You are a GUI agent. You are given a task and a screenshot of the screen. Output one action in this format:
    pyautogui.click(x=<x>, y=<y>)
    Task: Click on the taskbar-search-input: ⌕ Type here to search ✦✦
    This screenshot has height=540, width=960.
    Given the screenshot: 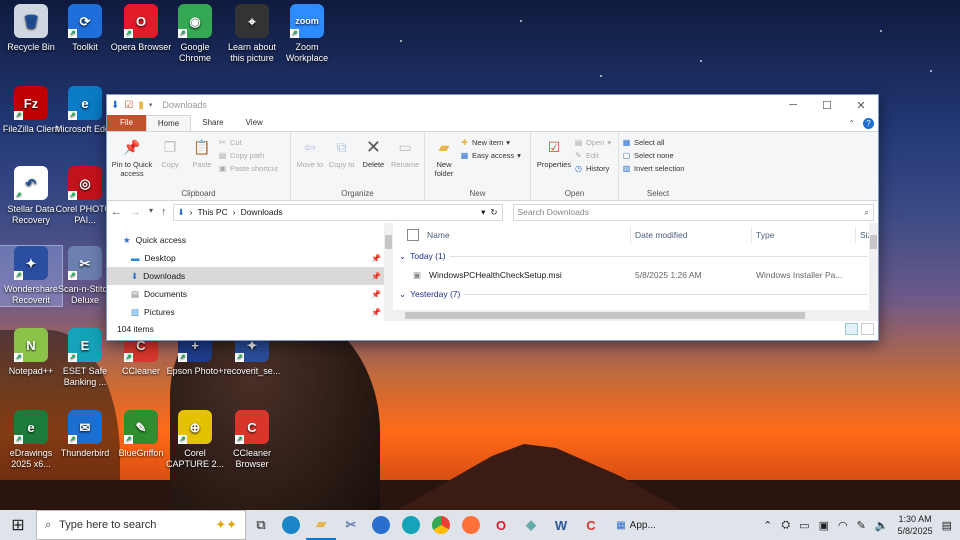 What is the action you would take?
    pyautogui.click(x=141, y=525)
    